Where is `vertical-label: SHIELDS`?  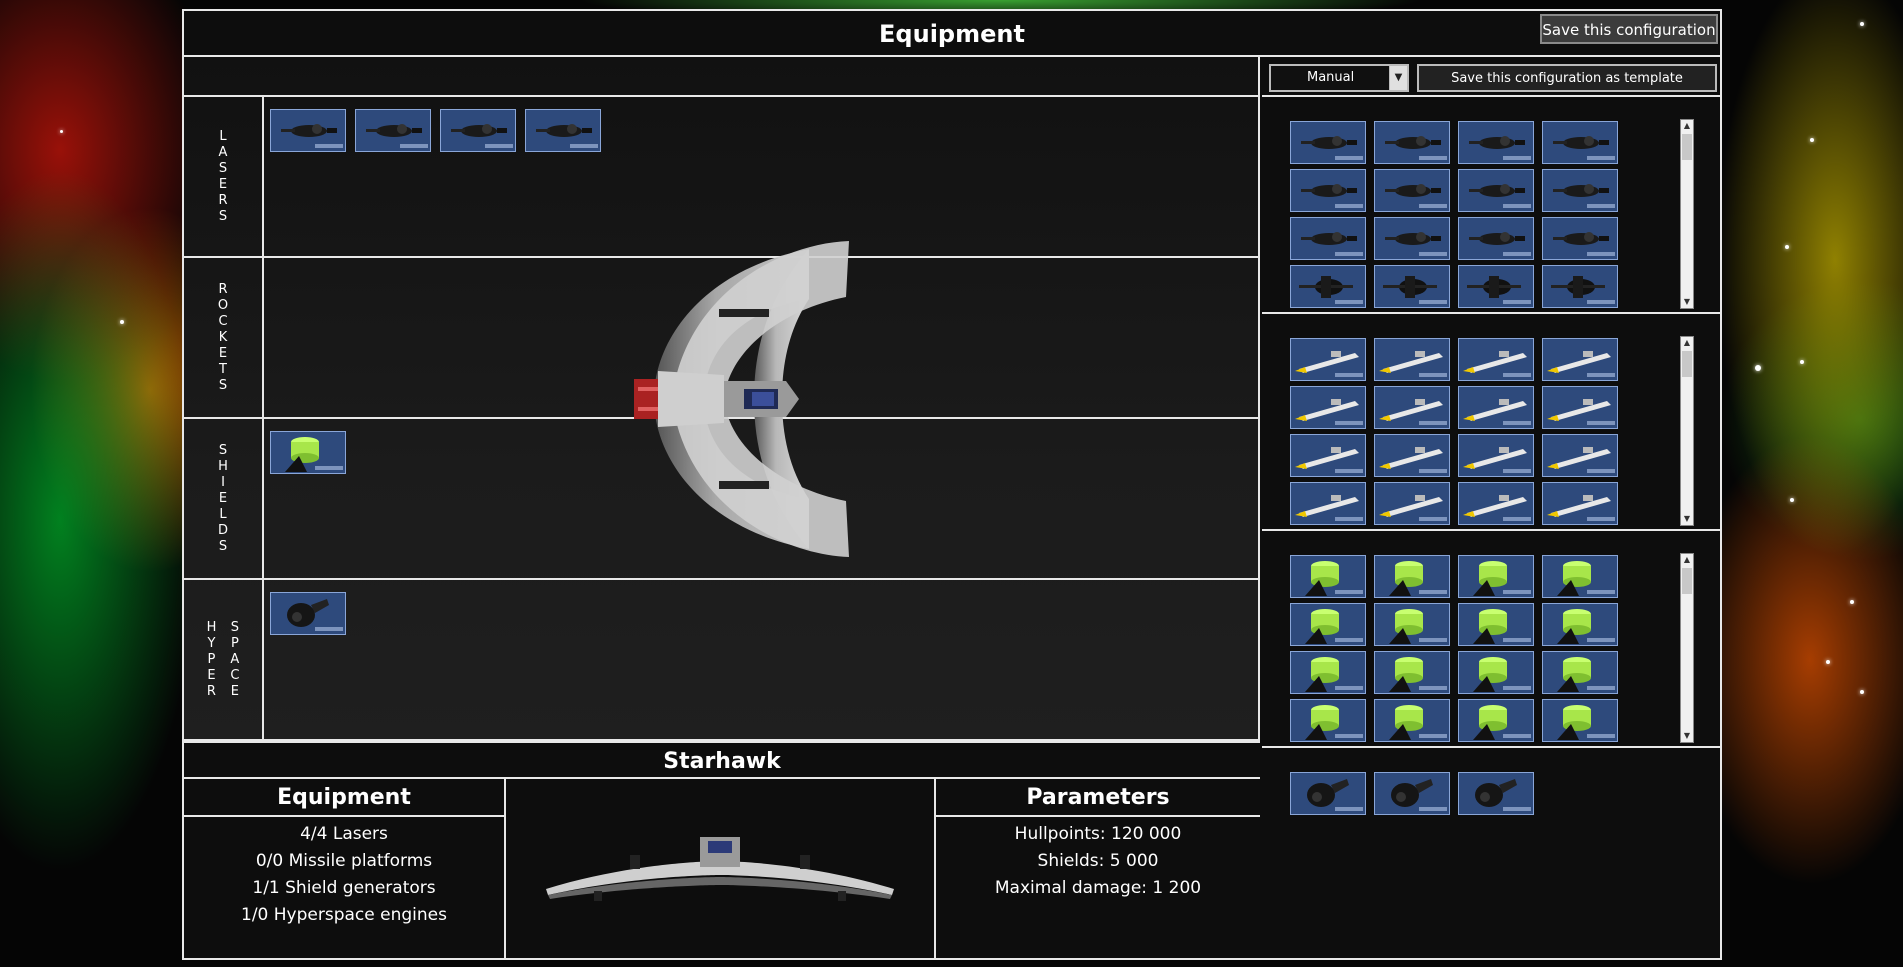 vertical-label: SHIELDS is located at coordinates (222, 498).